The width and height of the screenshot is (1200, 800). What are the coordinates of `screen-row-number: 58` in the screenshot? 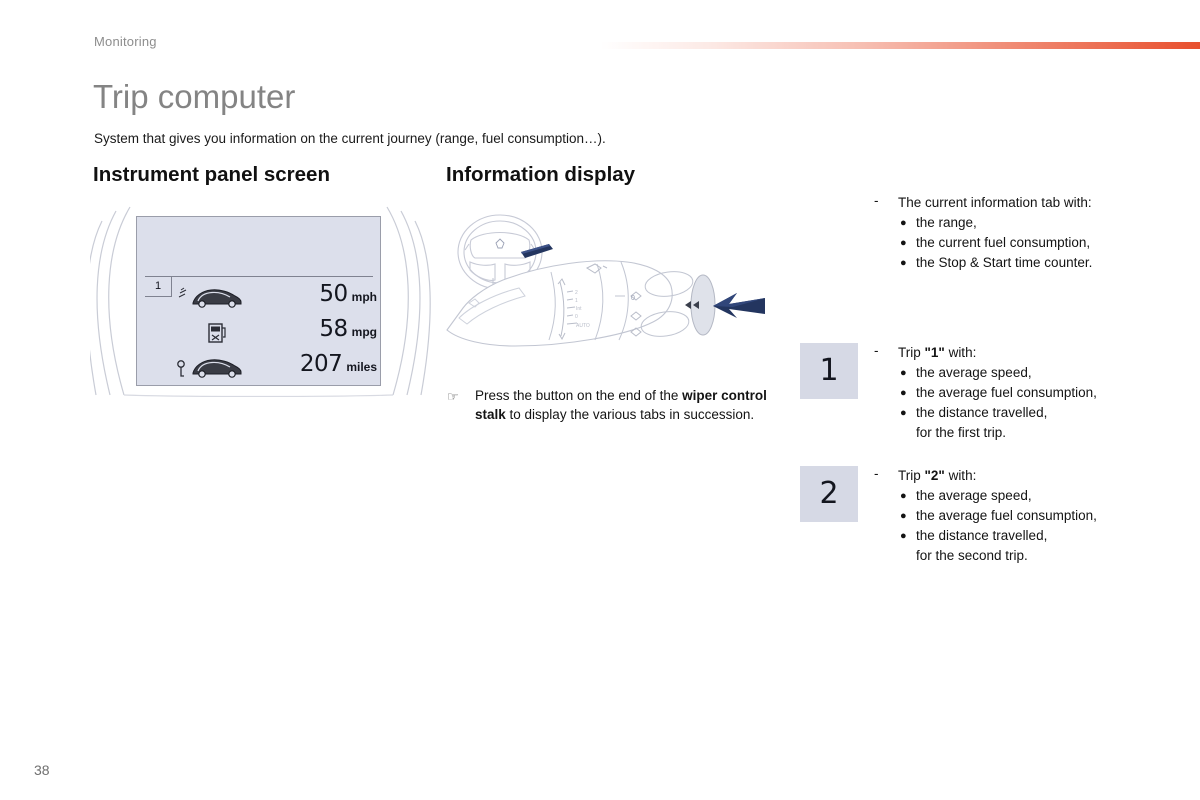 It's located at (333, 329).